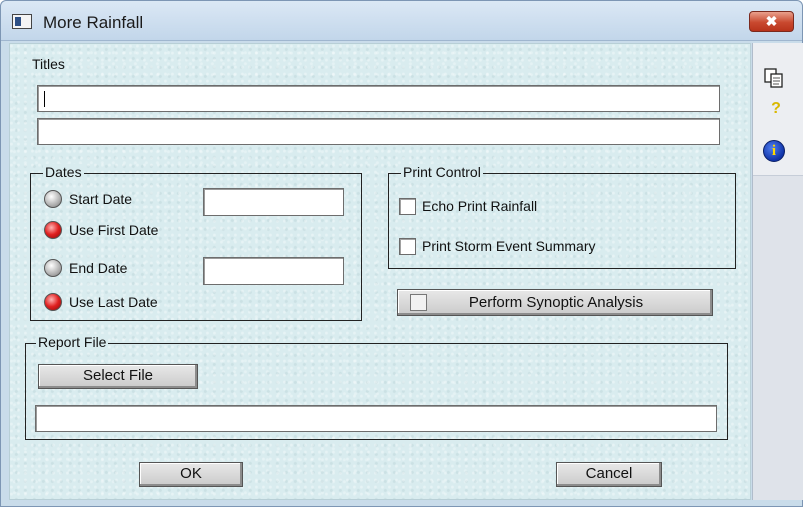  Describe the element at coordinates (98, 268) in the screenshot. I see `end-date-label: End Date` at that location.